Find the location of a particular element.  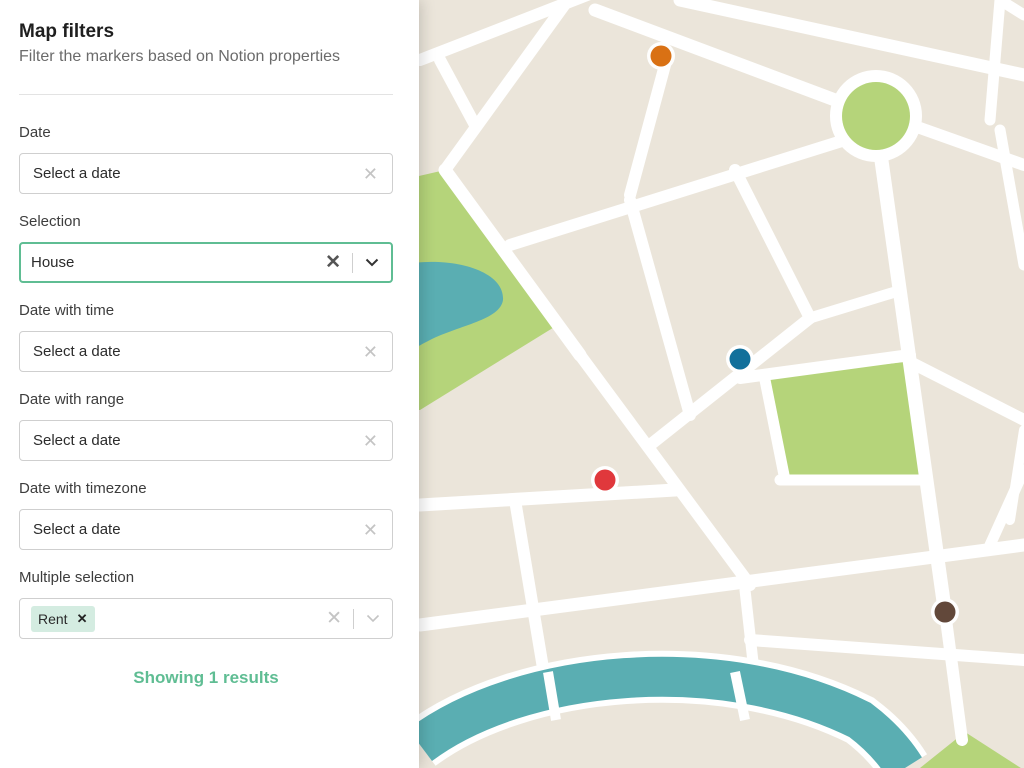

date-range-input: Select a date ✕ is located at coordinates (206, 440).